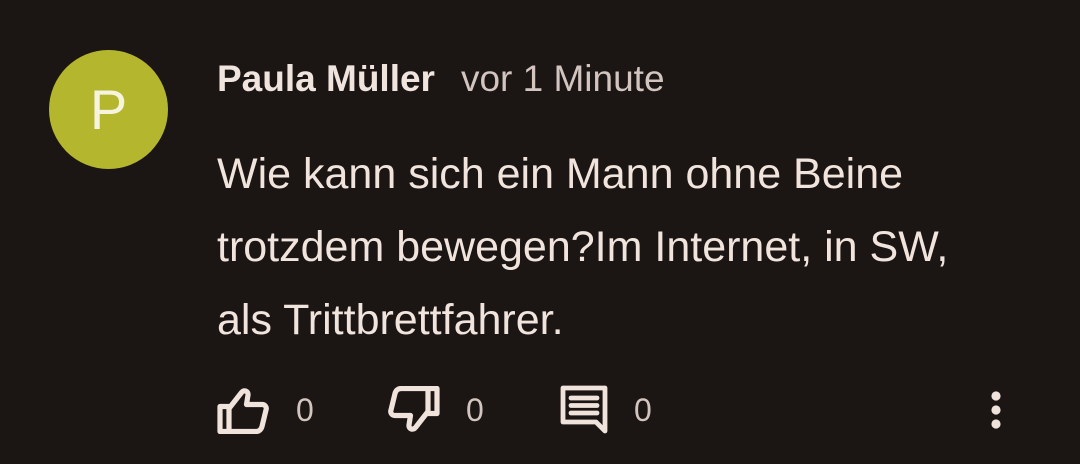 This screenshot has width=1080, height=464. Describe the element at coordinates (243, 411) in the screenshot. I see `thumbs-up-icon` at that location.